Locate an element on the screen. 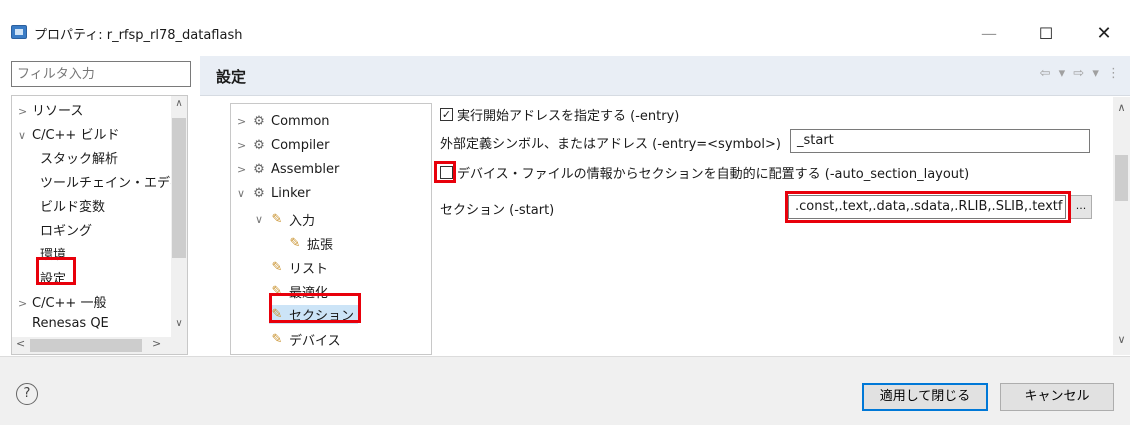 The width and height of the screenshot is (1130, 425). tree-item-input: ∨ ✎ 入力 is located at coordinates (285, 219).